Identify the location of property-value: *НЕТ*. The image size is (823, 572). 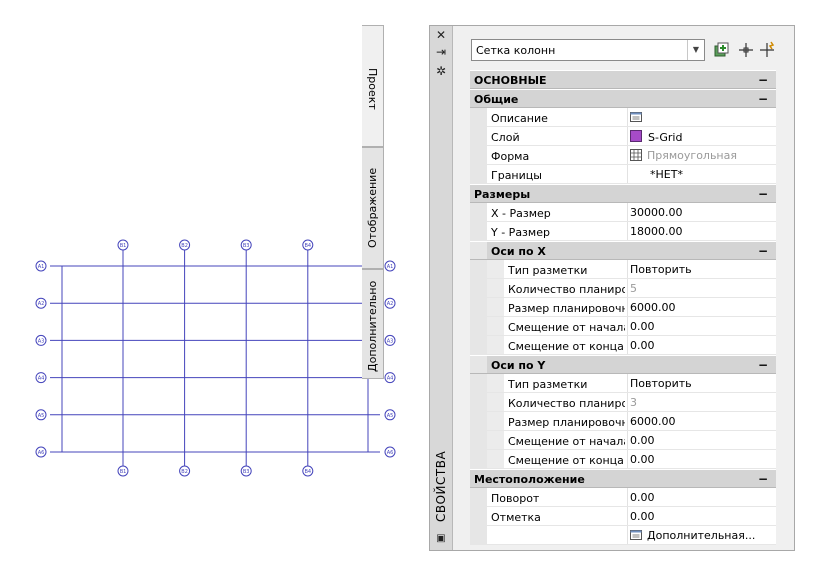
(666, 174).